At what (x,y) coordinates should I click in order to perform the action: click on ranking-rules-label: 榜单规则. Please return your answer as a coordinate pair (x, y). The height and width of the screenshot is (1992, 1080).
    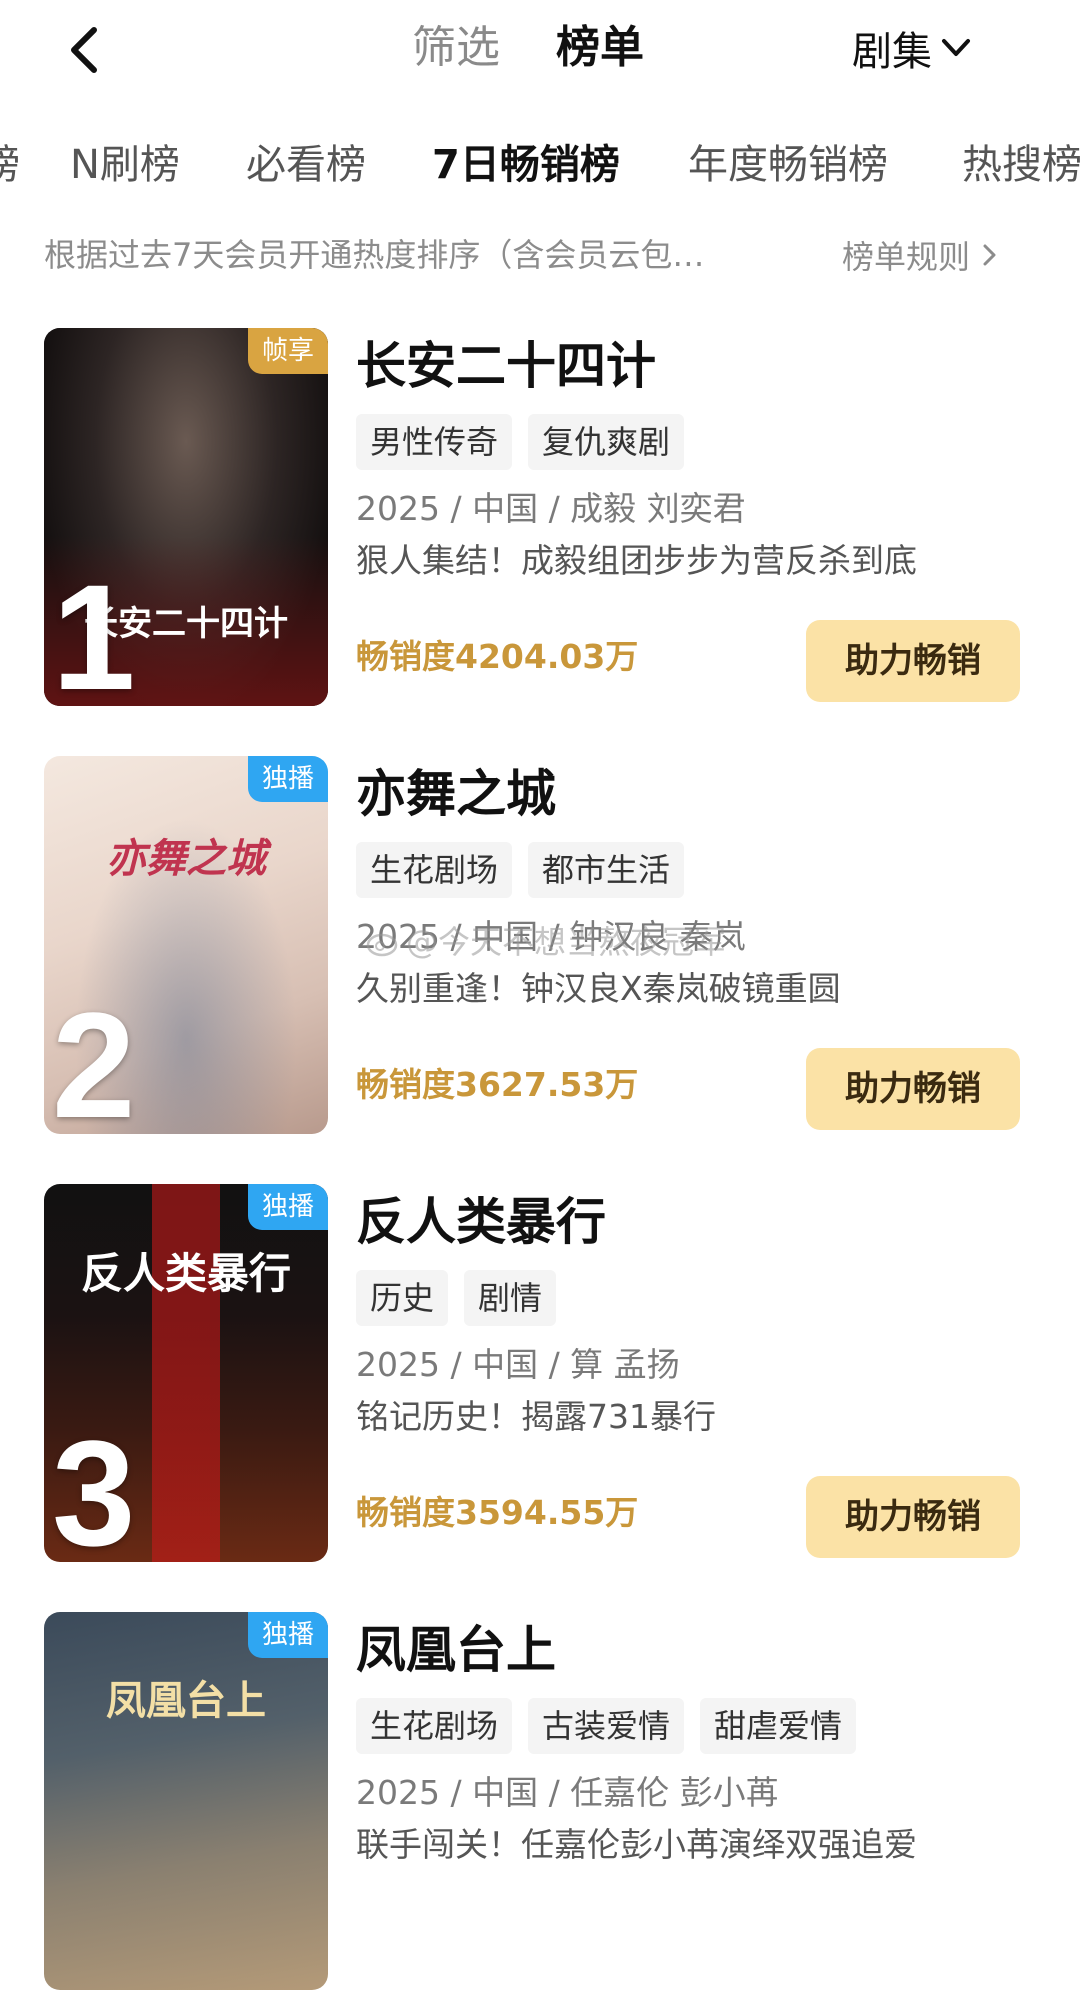
    Looking at the image, I should click on (906, 257).